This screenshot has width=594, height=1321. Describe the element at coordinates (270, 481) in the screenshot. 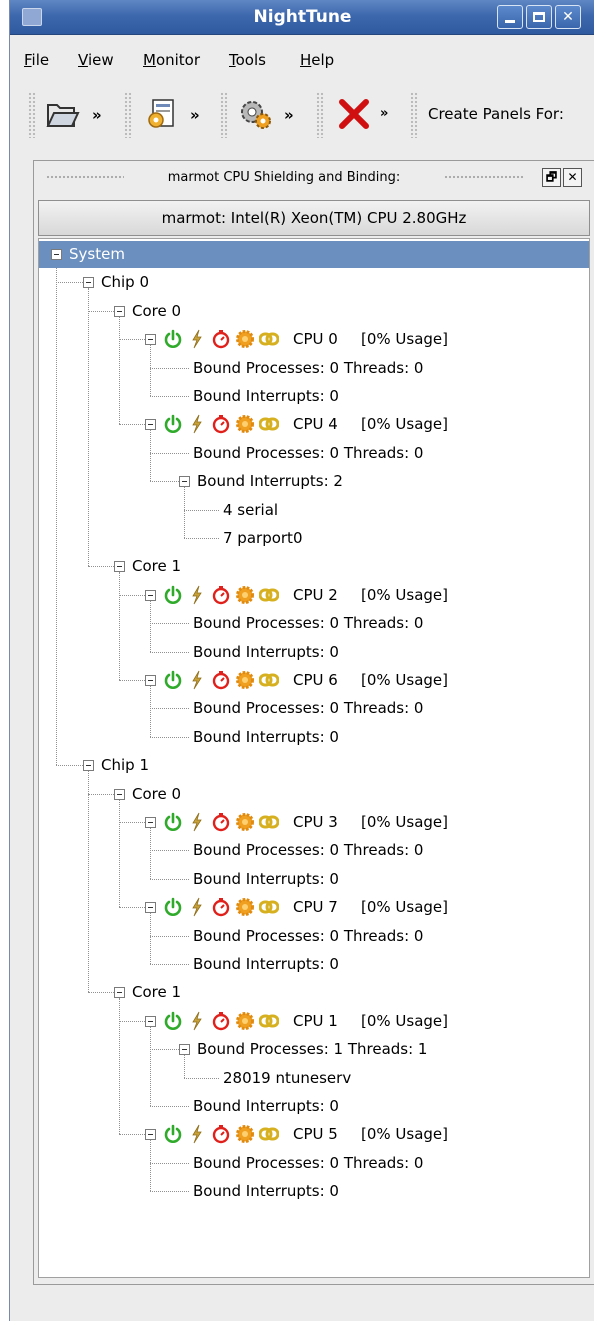

I see `bound-interrupts: Bound Interrupts: 2` at that location.